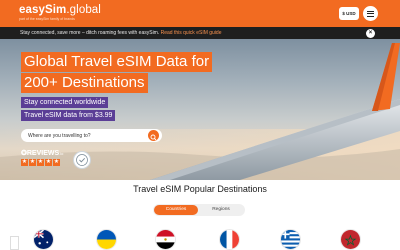 Image resolution: width=400 pixels, height=250 pixels. I want to click on search-button, so click(153, 135).